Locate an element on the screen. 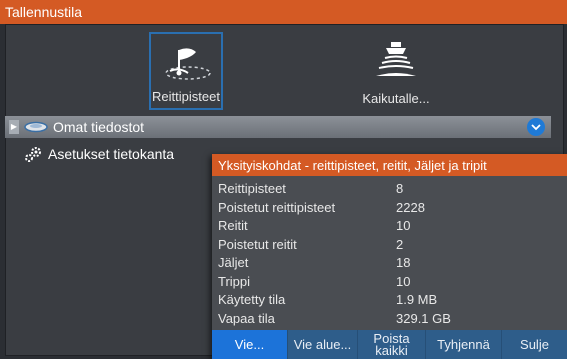 This screenshot has height=359, width=567. detail-key: Reittipisteet is located at coordinates (252, 188).